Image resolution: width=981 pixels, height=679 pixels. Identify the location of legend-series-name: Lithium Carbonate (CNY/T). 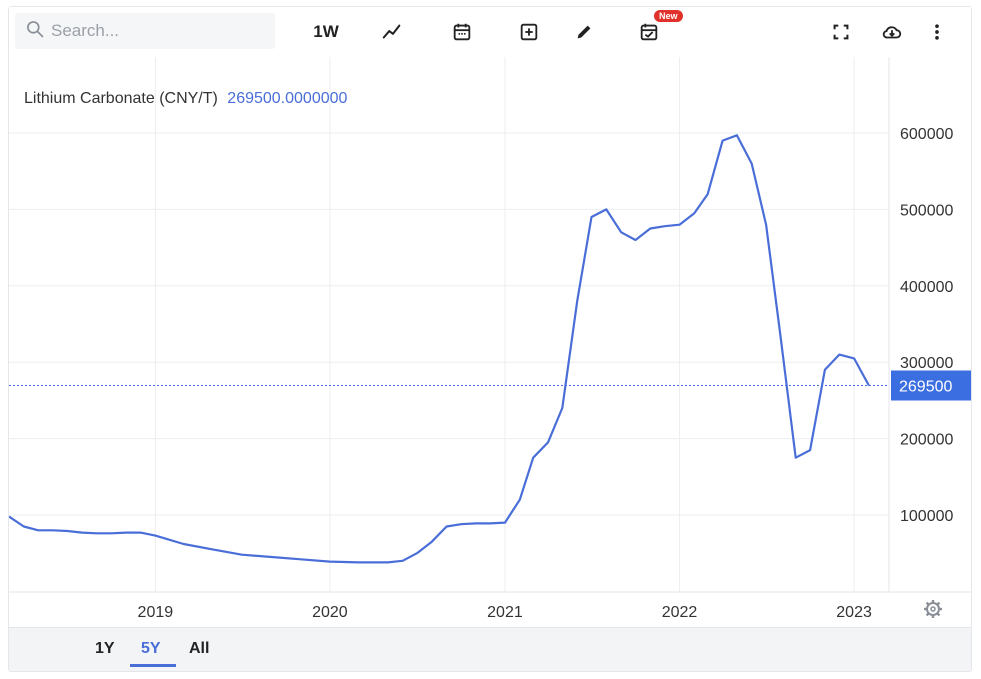
(121, 98).